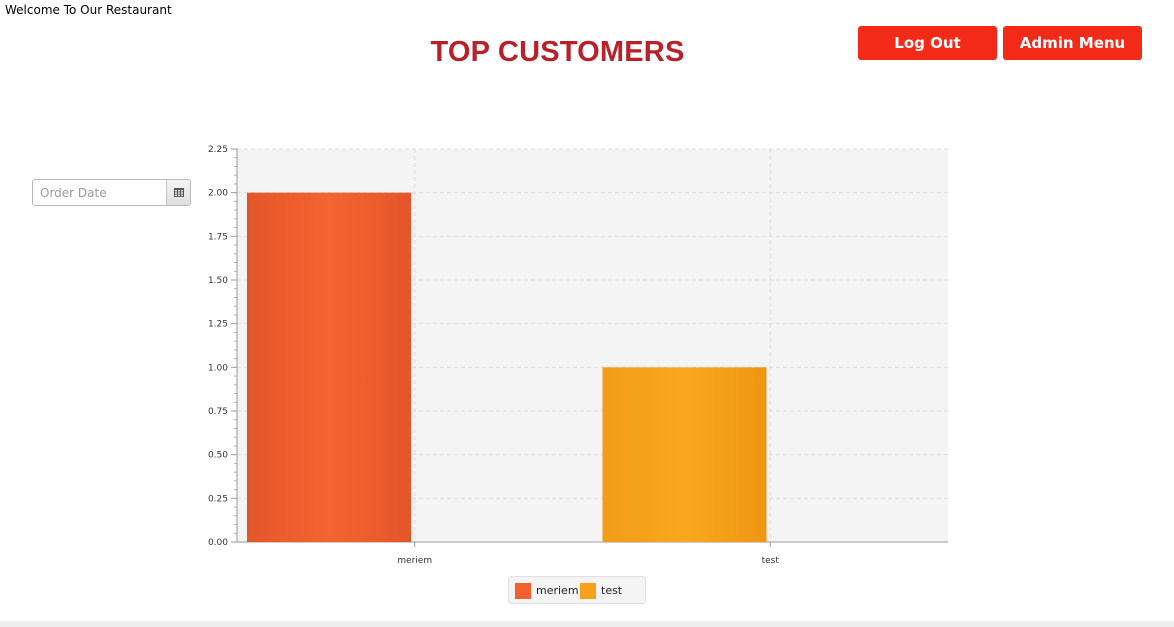  What do you see at coordinates (218, 194) in the screenshot?
I see `y-tick-label: 2.00` at bounding box center [218, 194].